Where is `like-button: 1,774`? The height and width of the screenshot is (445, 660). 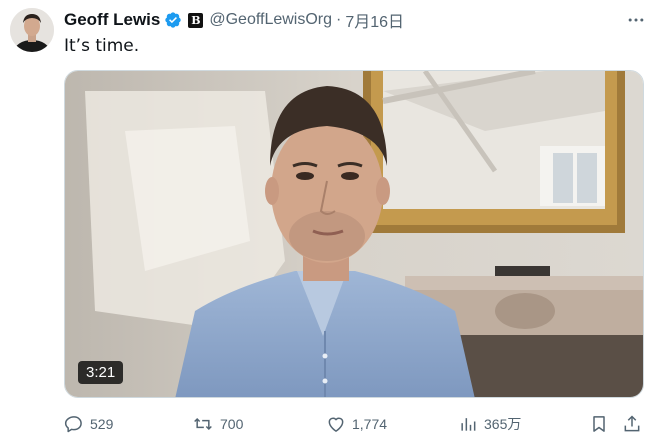
like-button: 1,774 is located at coordinates (356, 424).